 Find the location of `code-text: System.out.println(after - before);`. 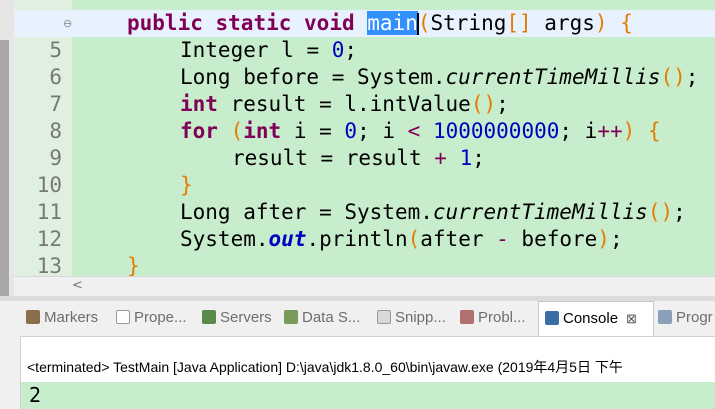

code-text: System.out.println(after - before); is located at coordinates (401, 239).